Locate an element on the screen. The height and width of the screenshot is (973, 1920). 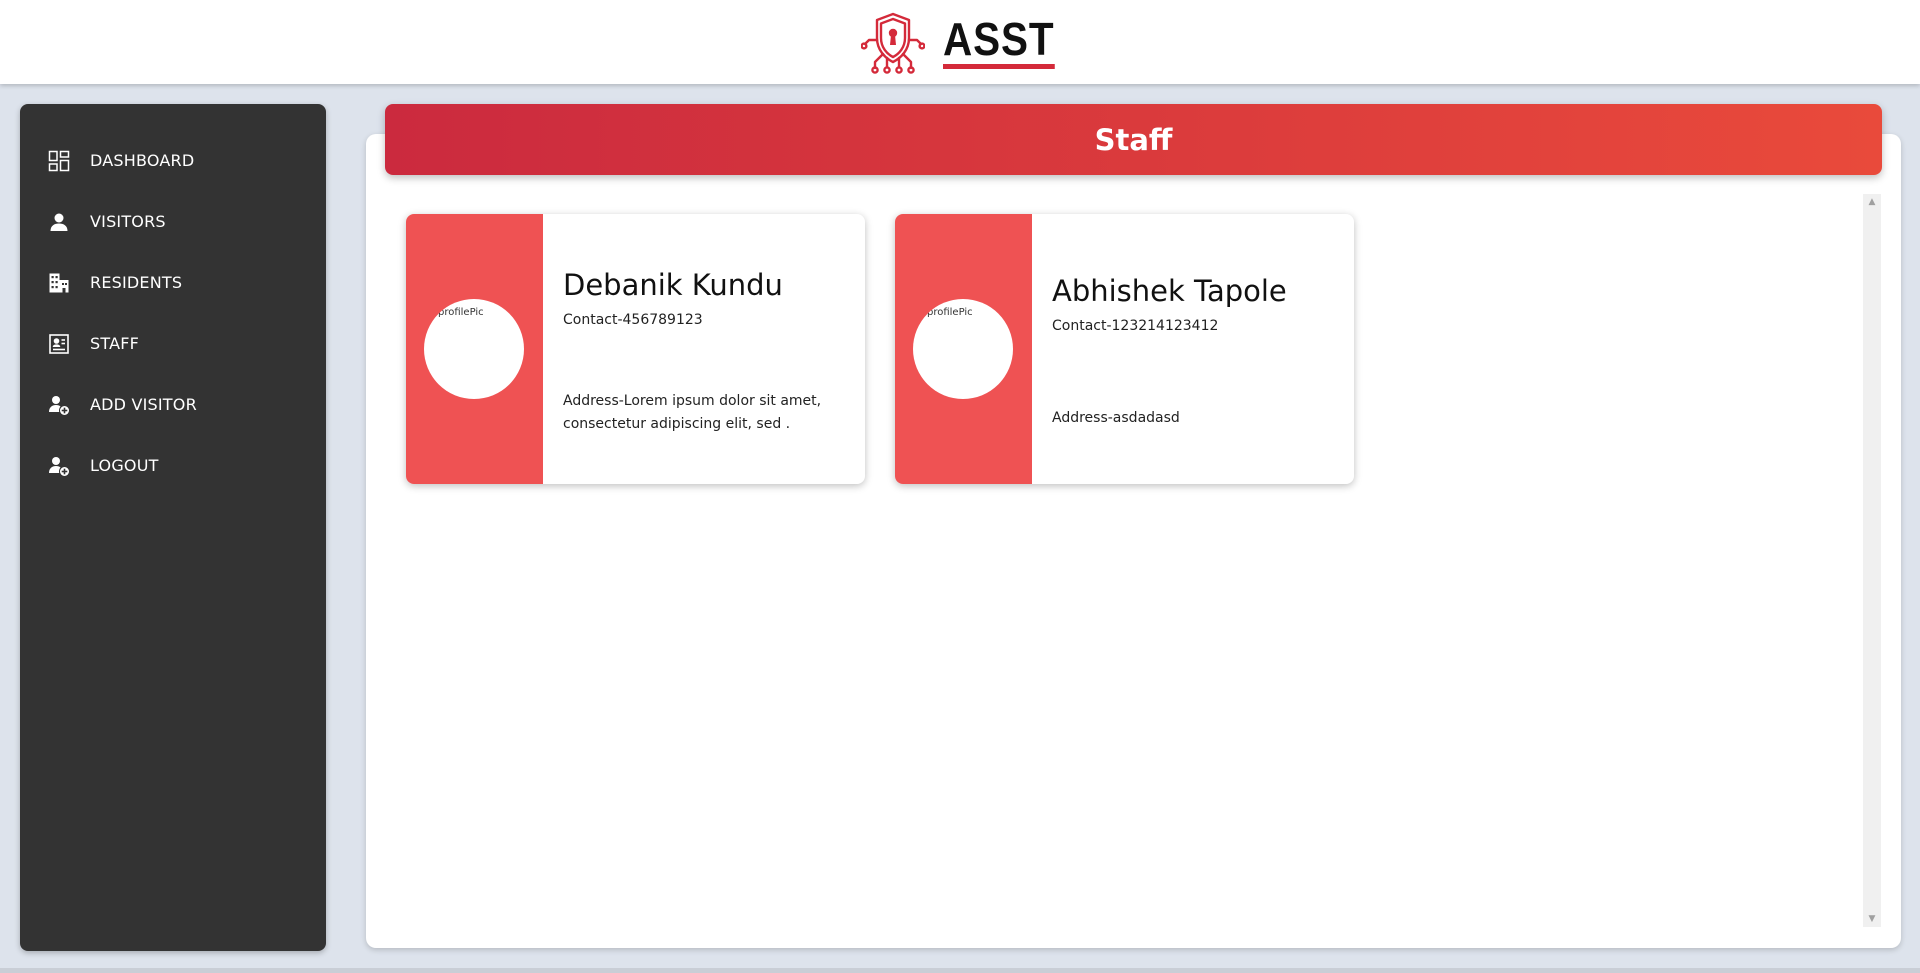
vertical-scrollbar: ▲ ▼ is located at coordinates (1872, 560).